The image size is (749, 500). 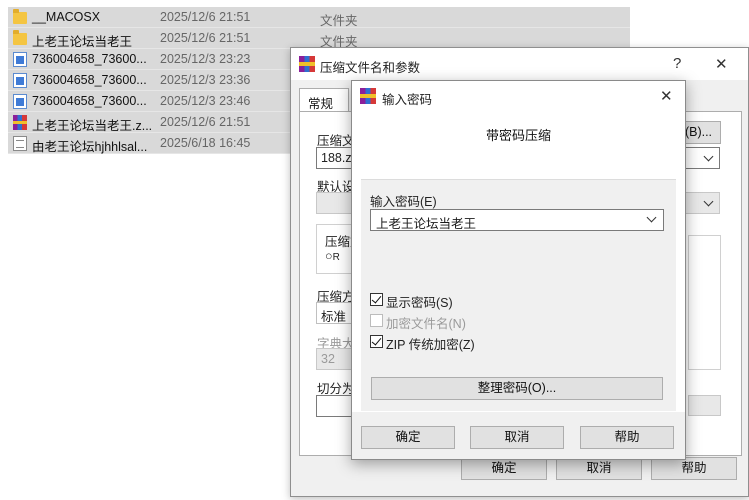 I want to click on format-radio: ○R, so click(x=332, y=256).